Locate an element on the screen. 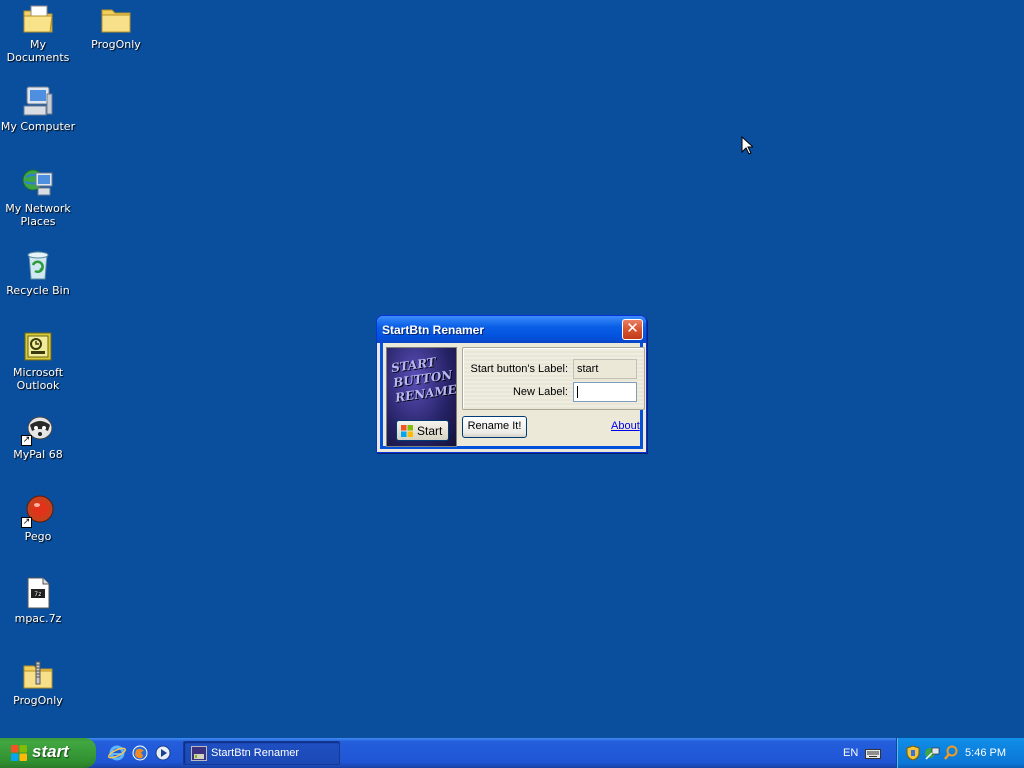 The image size is (1024, 768). internet-explorer-icon is located at coordinates (117, 753).